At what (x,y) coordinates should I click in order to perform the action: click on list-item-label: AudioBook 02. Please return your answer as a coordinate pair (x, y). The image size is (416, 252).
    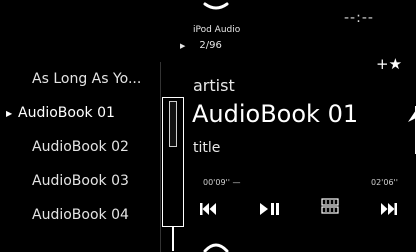
    Looking at the image, I should click on (80, 147).